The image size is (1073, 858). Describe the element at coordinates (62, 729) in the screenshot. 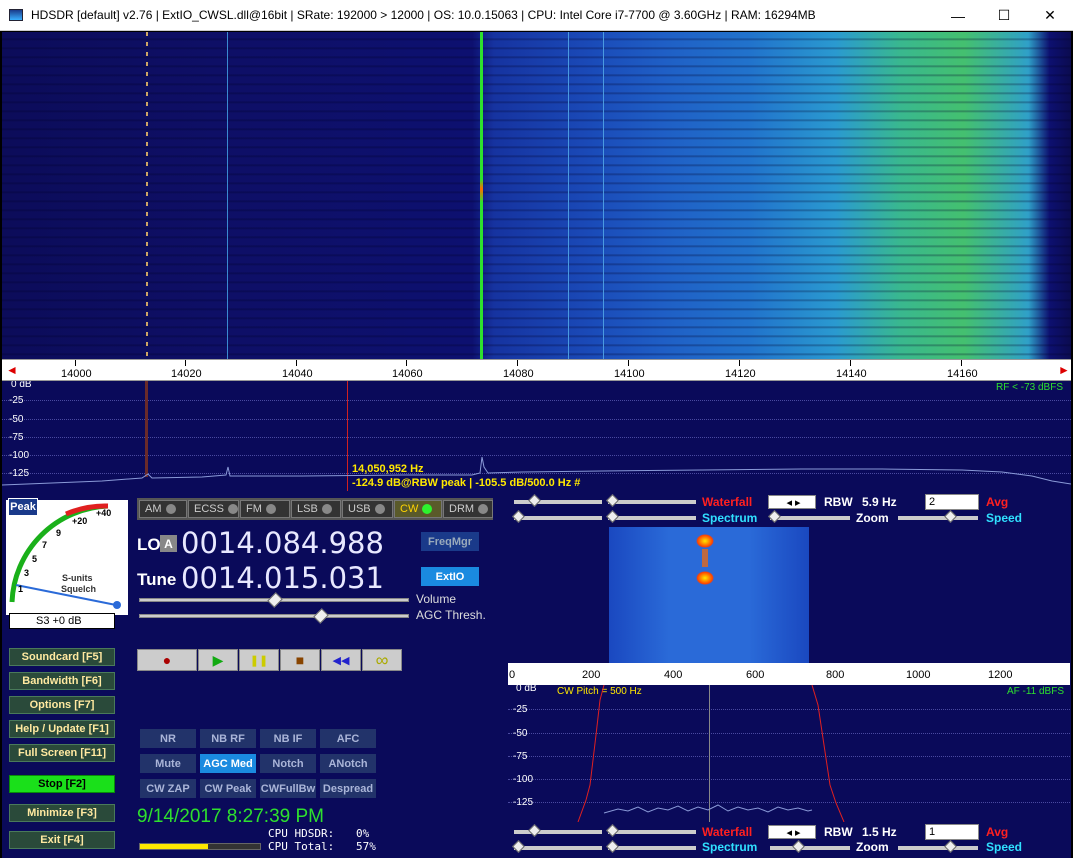

I see `help-update-button: Help / Update [F1]` at that location.